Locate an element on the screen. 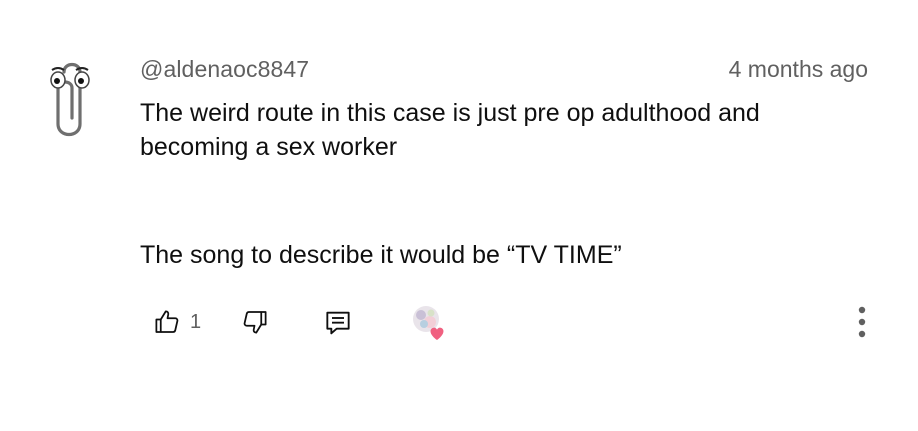 The height and width of the screenshot is (431, 918). creator-heart is located at coordinates (428, 322).